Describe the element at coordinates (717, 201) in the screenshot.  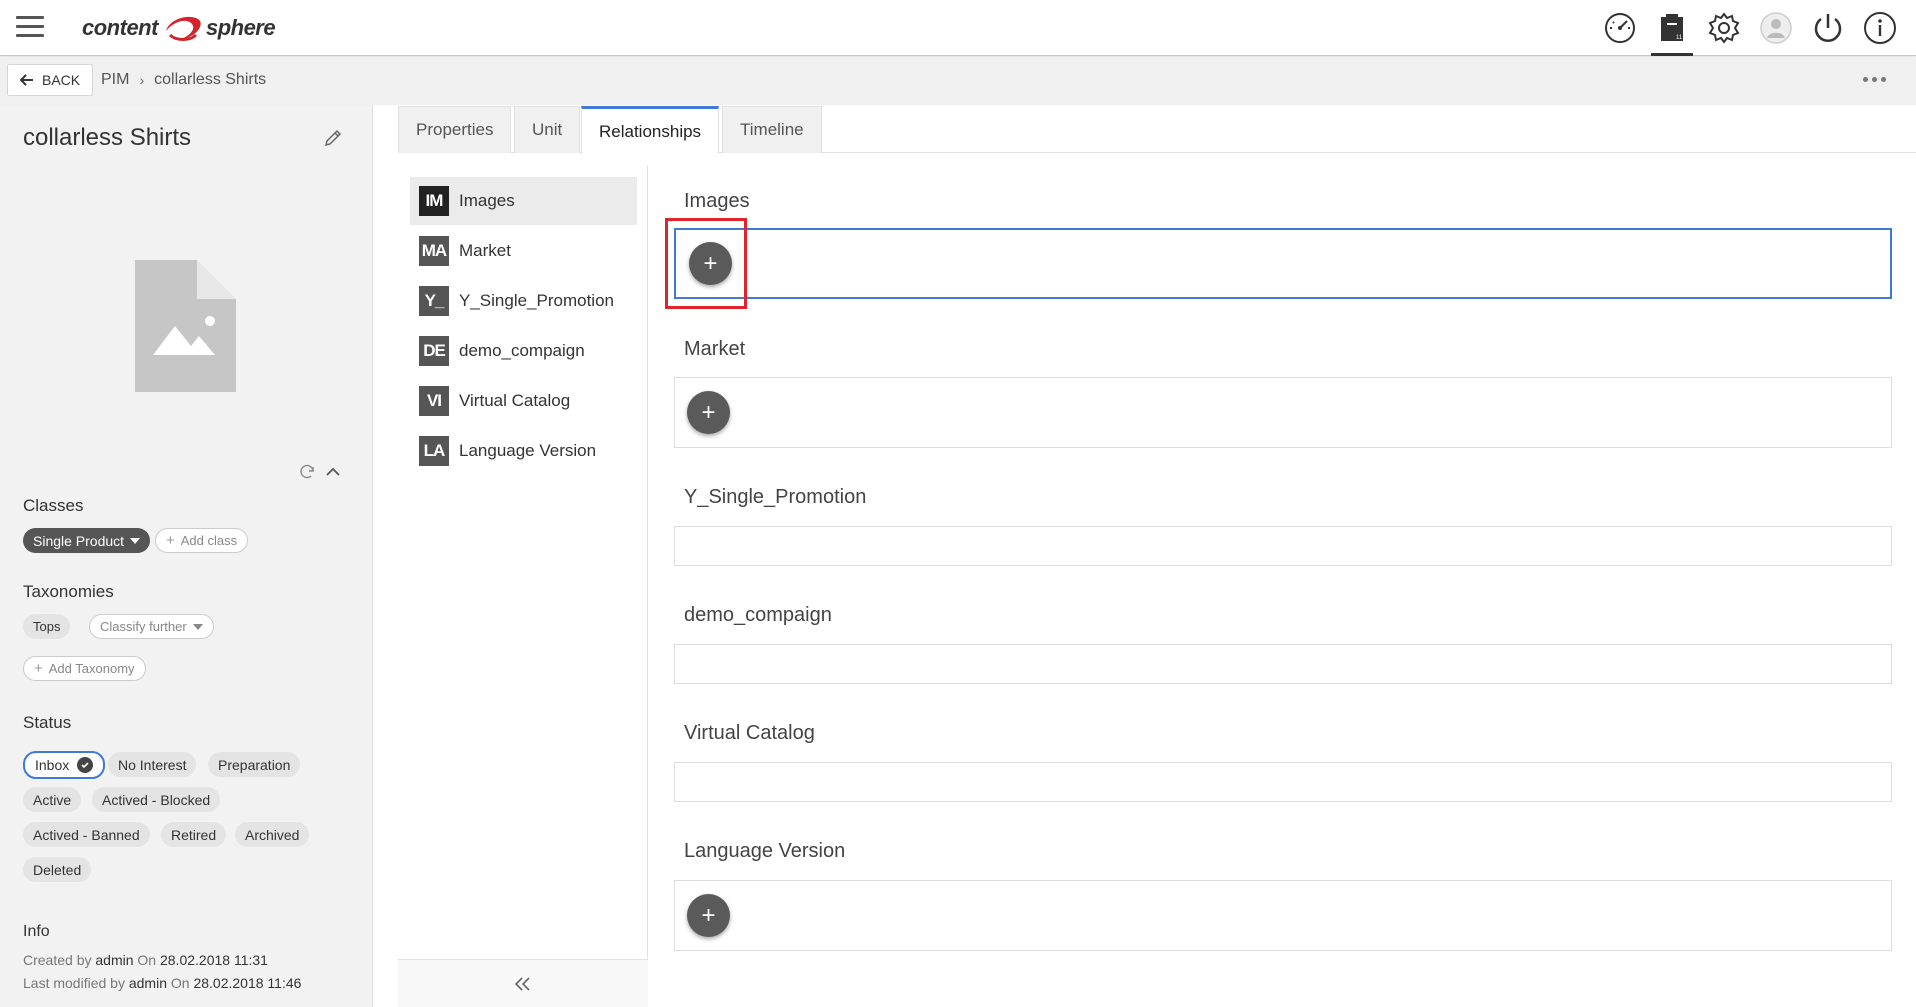
I see `group-title-images: Images` at that location.